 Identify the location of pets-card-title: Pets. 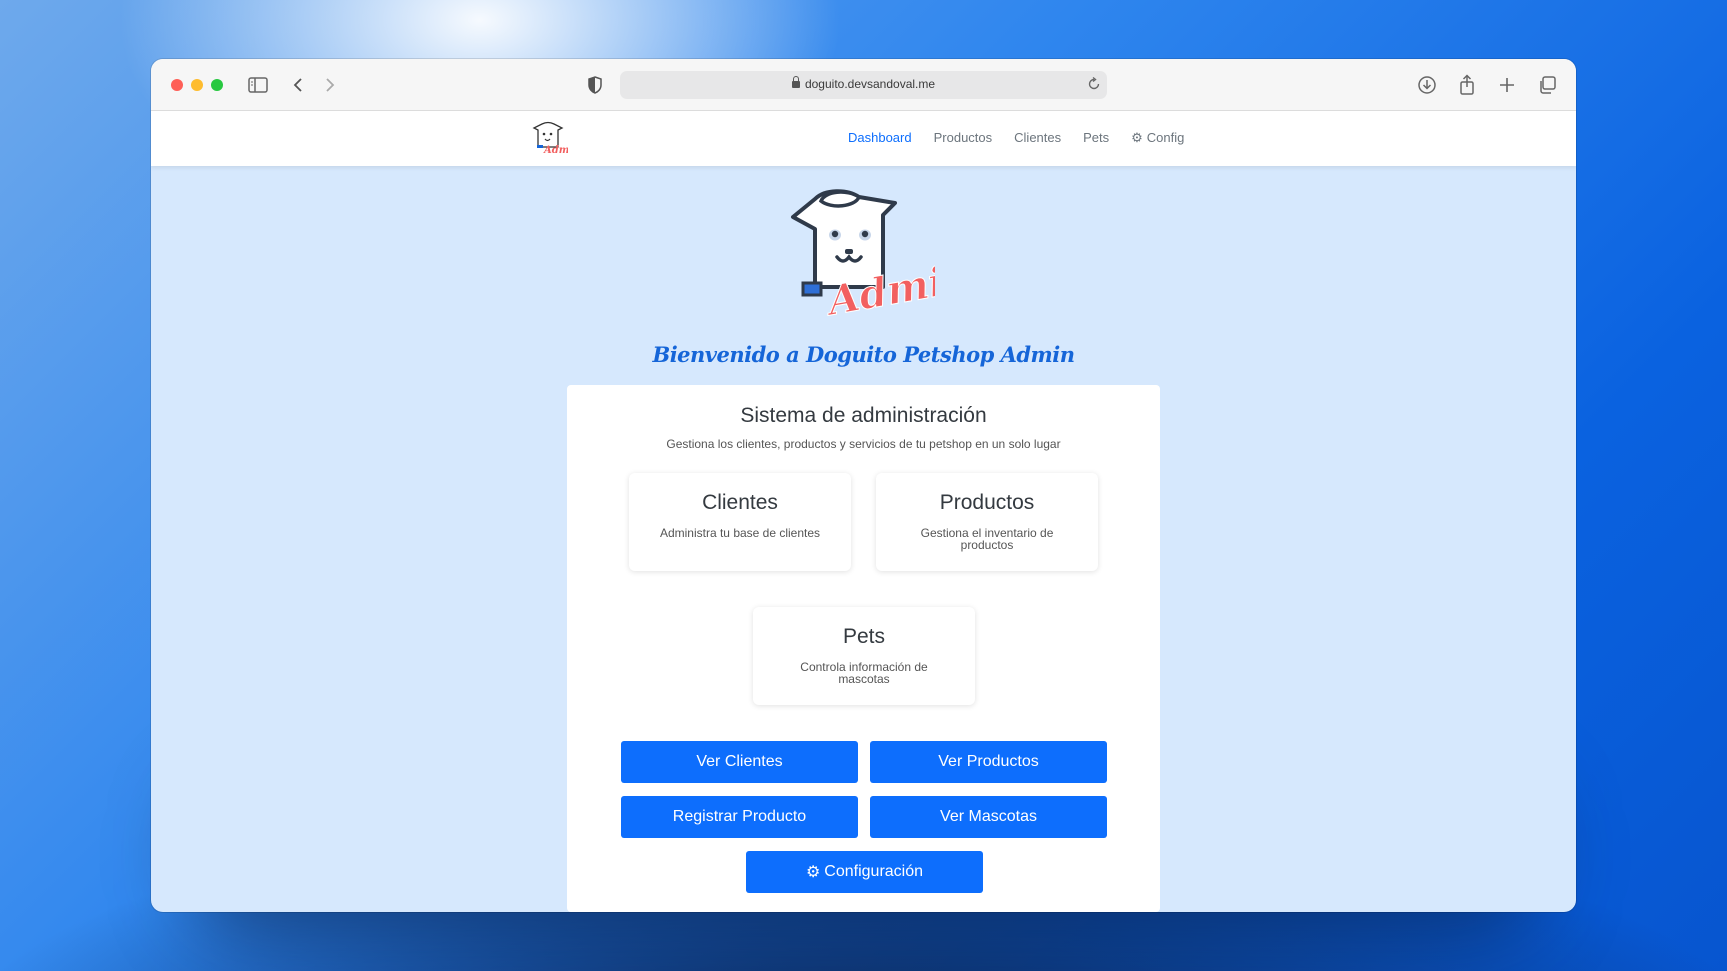
(864, 636).